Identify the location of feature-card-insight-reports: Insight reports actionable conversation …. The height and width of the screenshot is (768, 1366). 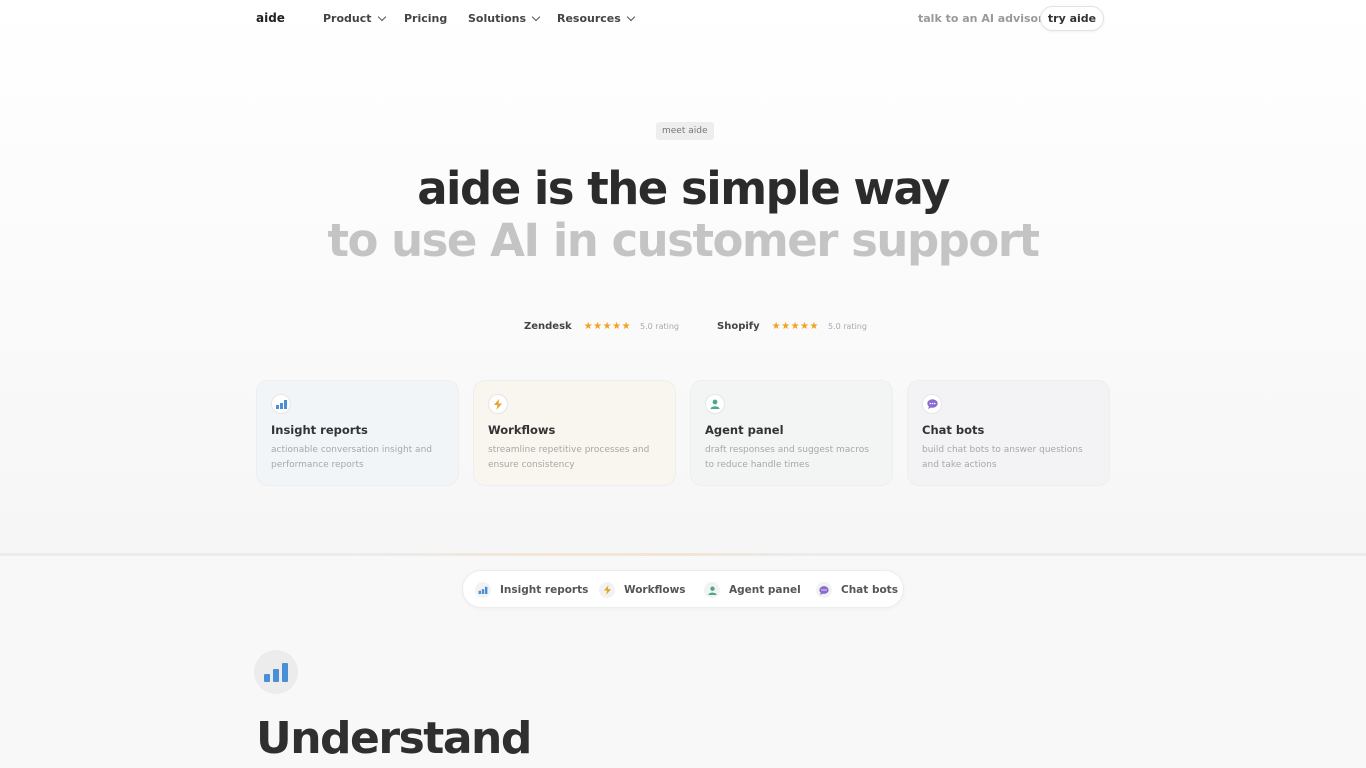
(357, 433).